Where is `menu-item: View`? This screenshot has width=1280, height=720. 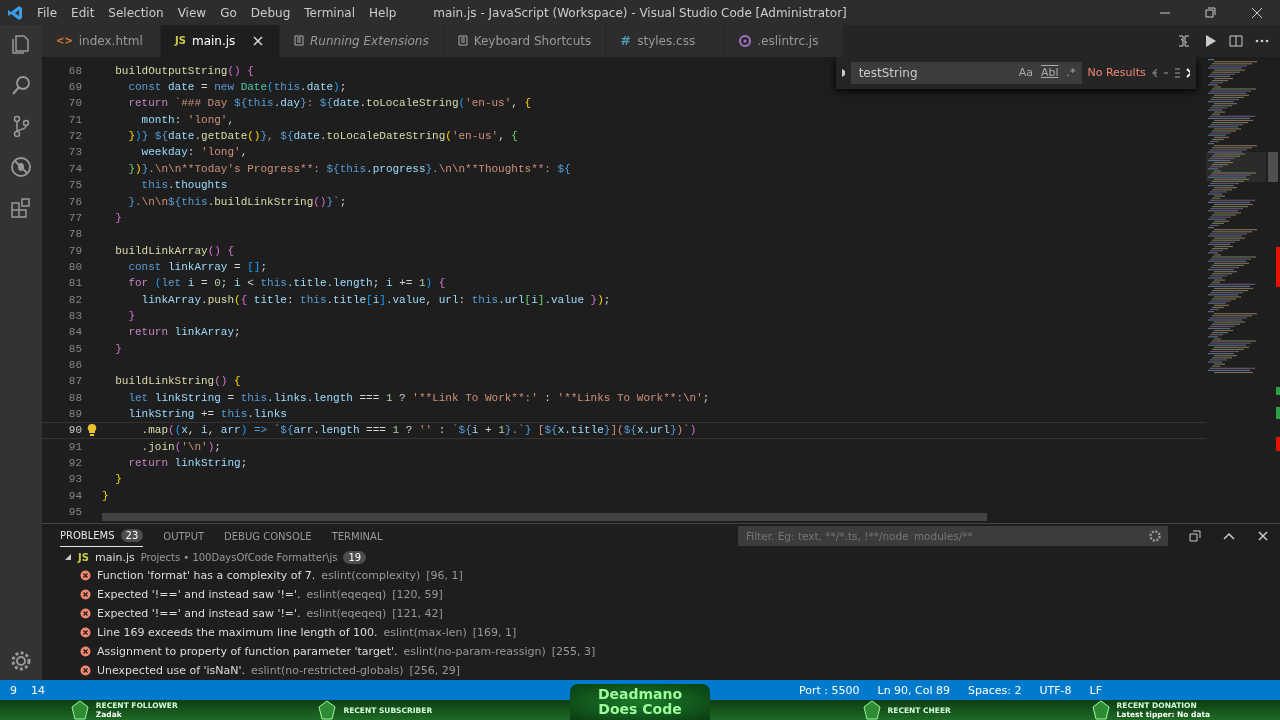 menu-item: View is located at coordinates (192, 12).